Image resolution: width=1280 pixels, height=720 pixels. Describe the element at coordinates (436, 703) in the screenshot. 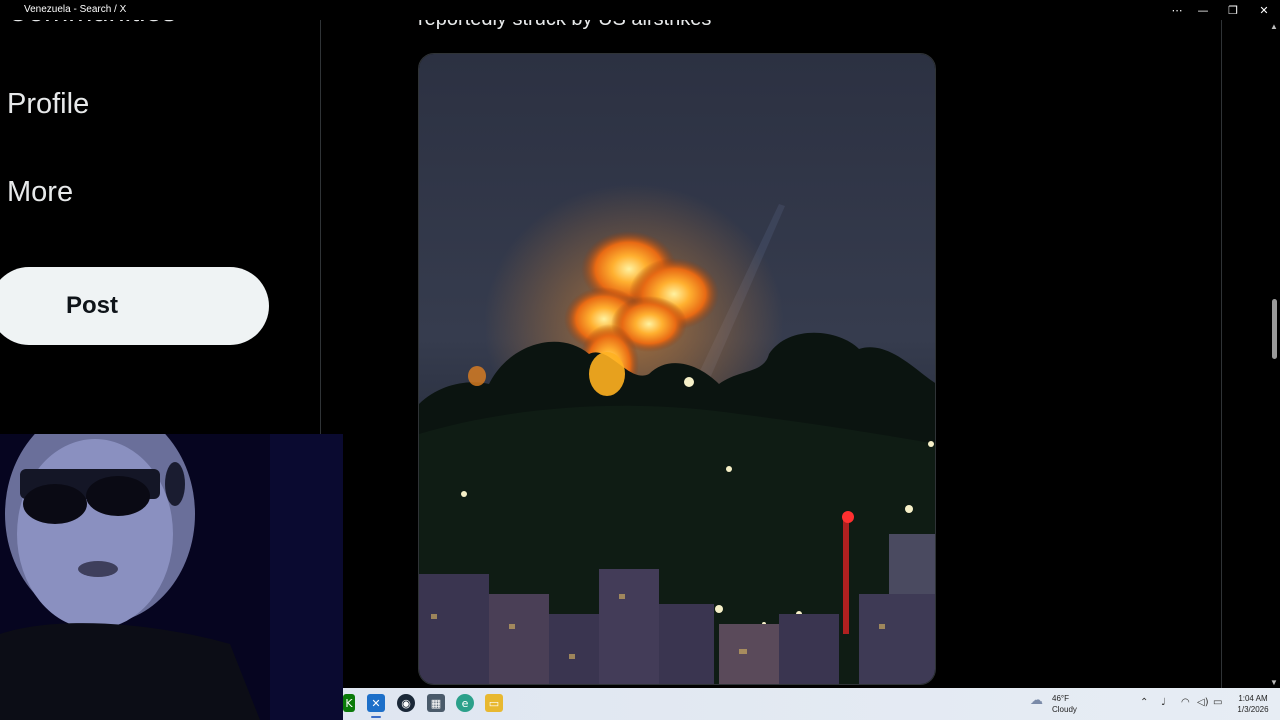

I see `calculator-icon: ▦` at that location.